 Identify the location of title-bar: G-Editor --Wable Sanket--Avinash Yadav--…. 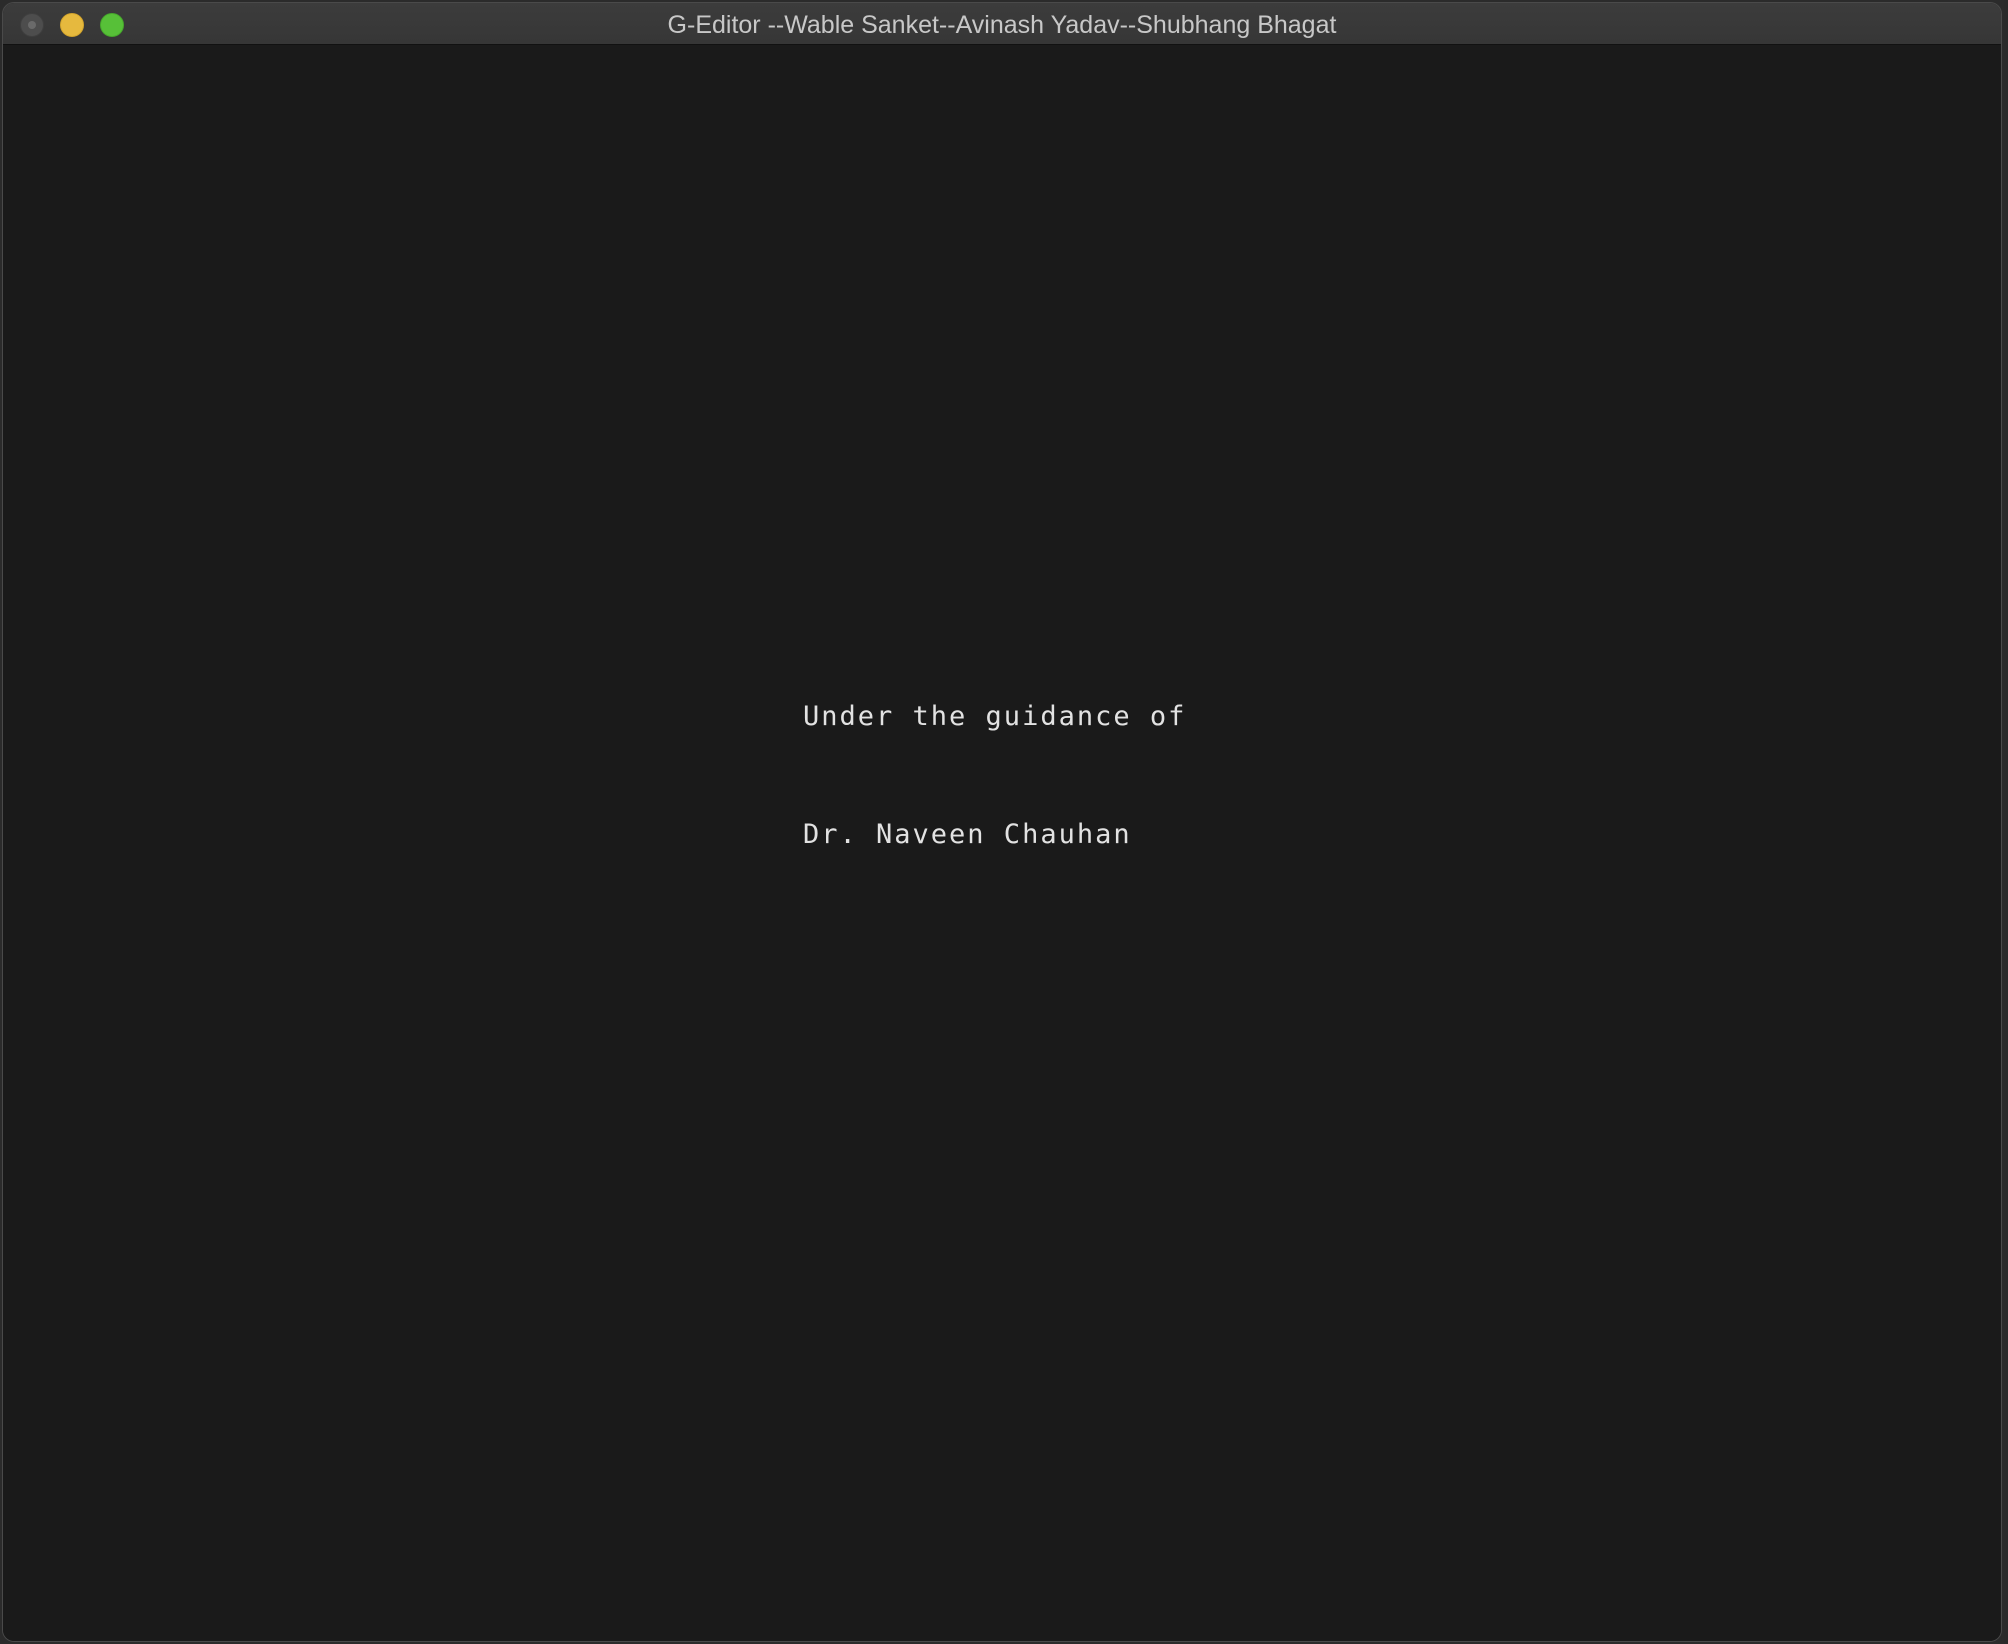
(1002, 24).